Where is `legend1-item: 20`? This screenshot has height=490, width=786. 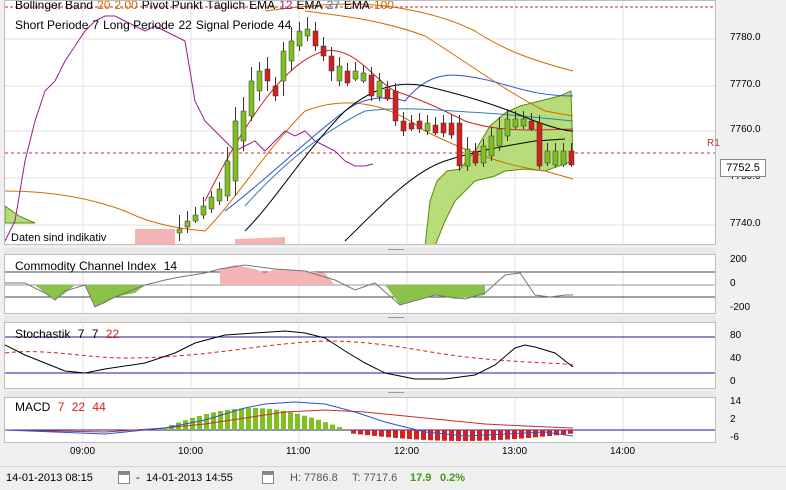
legend1-item: 20 is located at coordinates (104, 6).